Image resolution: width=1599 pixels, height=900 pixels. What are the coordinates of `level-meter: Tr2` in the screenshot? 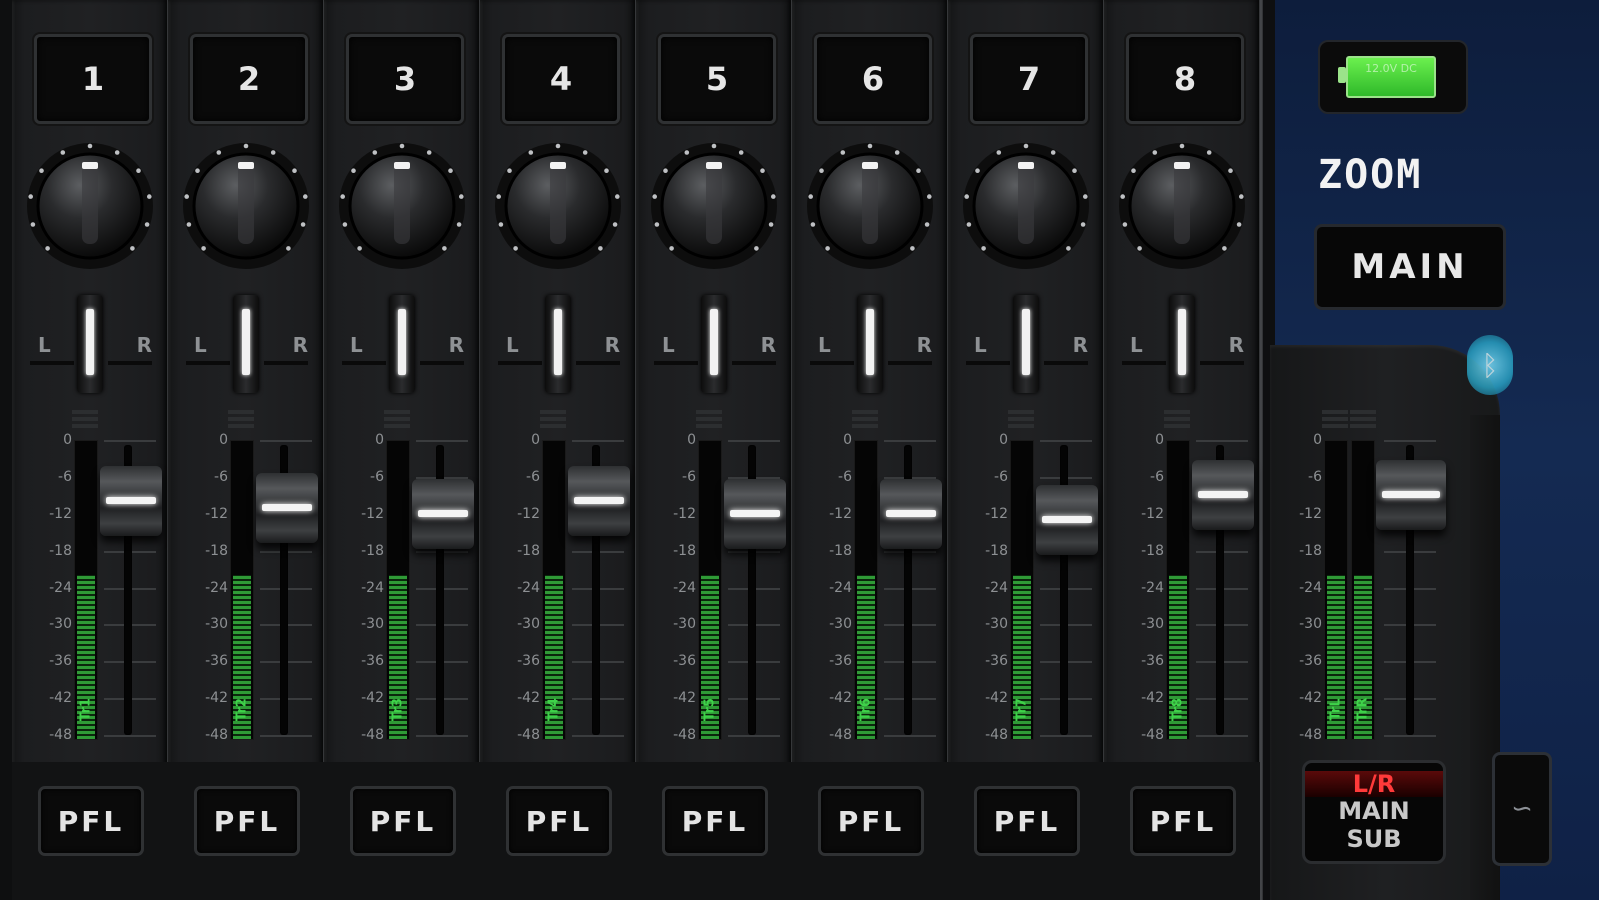 It's located at (242, 590).